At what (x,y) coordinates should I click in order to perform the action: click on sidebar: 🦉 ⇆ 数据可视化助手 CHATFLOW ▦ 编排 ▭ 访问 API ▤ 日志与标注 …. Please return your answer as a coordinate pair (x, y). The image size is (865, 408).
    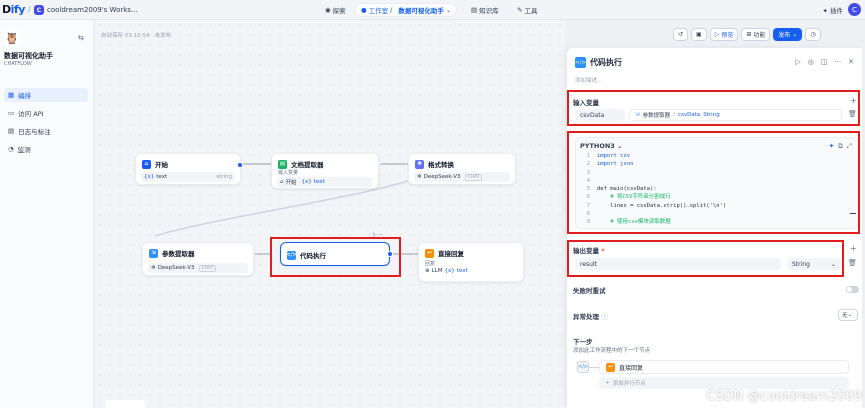
    Looking at the image, I should click on (47, 214).